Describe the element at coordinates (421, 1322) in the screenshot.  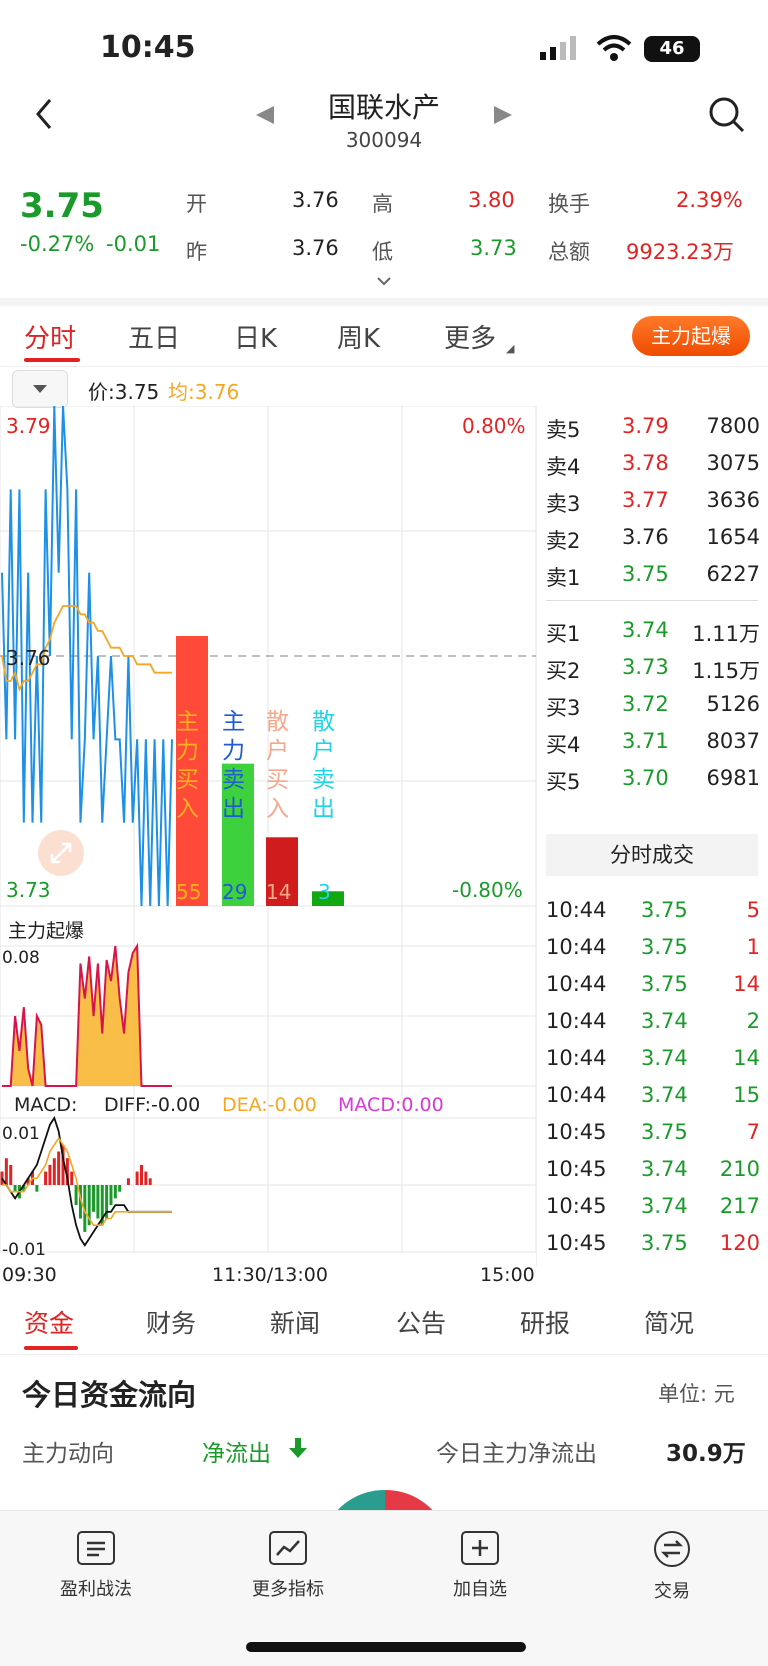
I see `tab-announcements: 公告` at that location.